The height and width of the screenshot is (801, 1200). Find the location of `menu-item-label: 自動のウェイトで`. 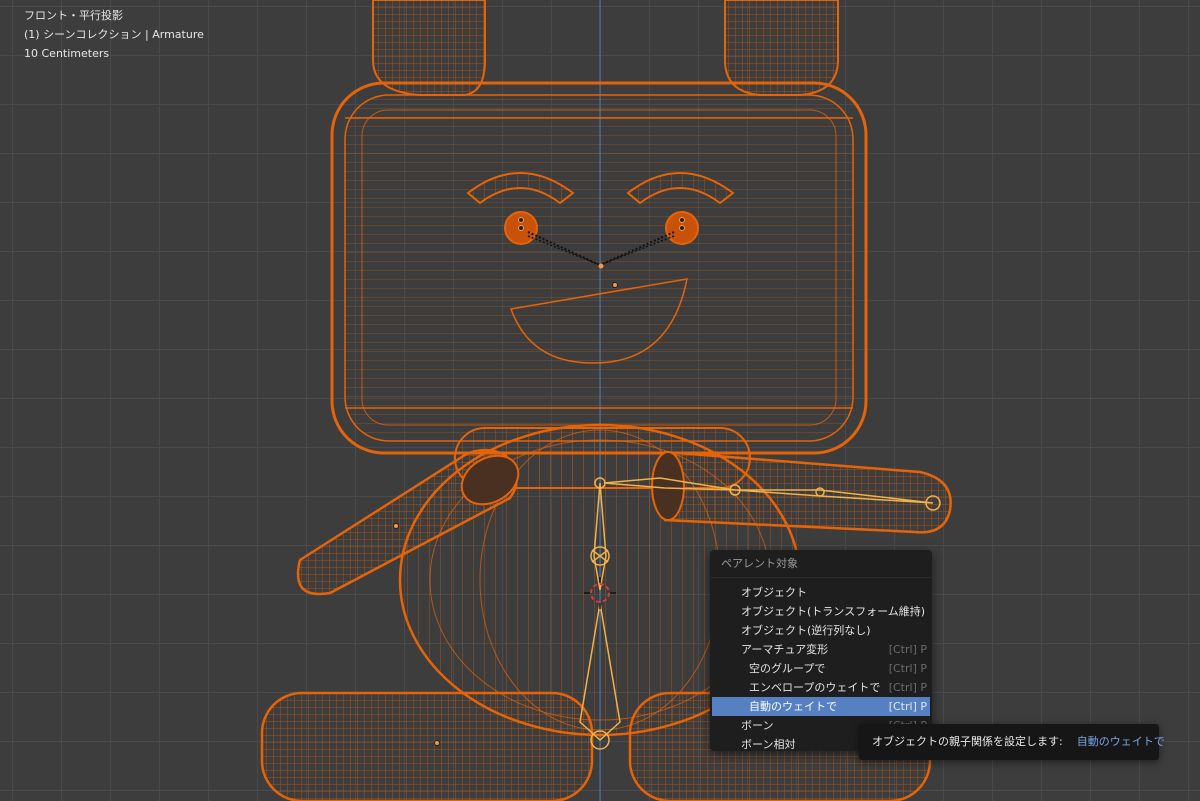

menu-item-label: 自動のウェイトで is located at coordinates (793, 706).